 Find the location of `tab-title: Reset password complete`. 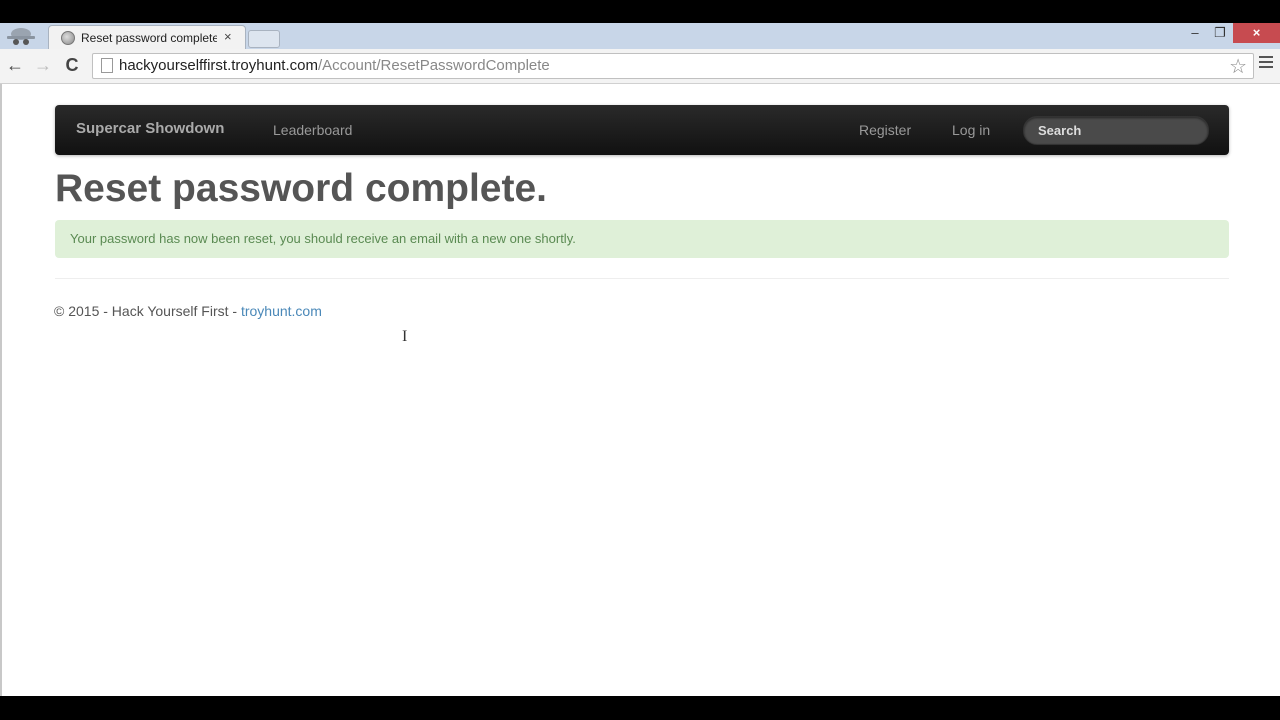

tab-title: Reset password complete is located at coordinates (149, 38).